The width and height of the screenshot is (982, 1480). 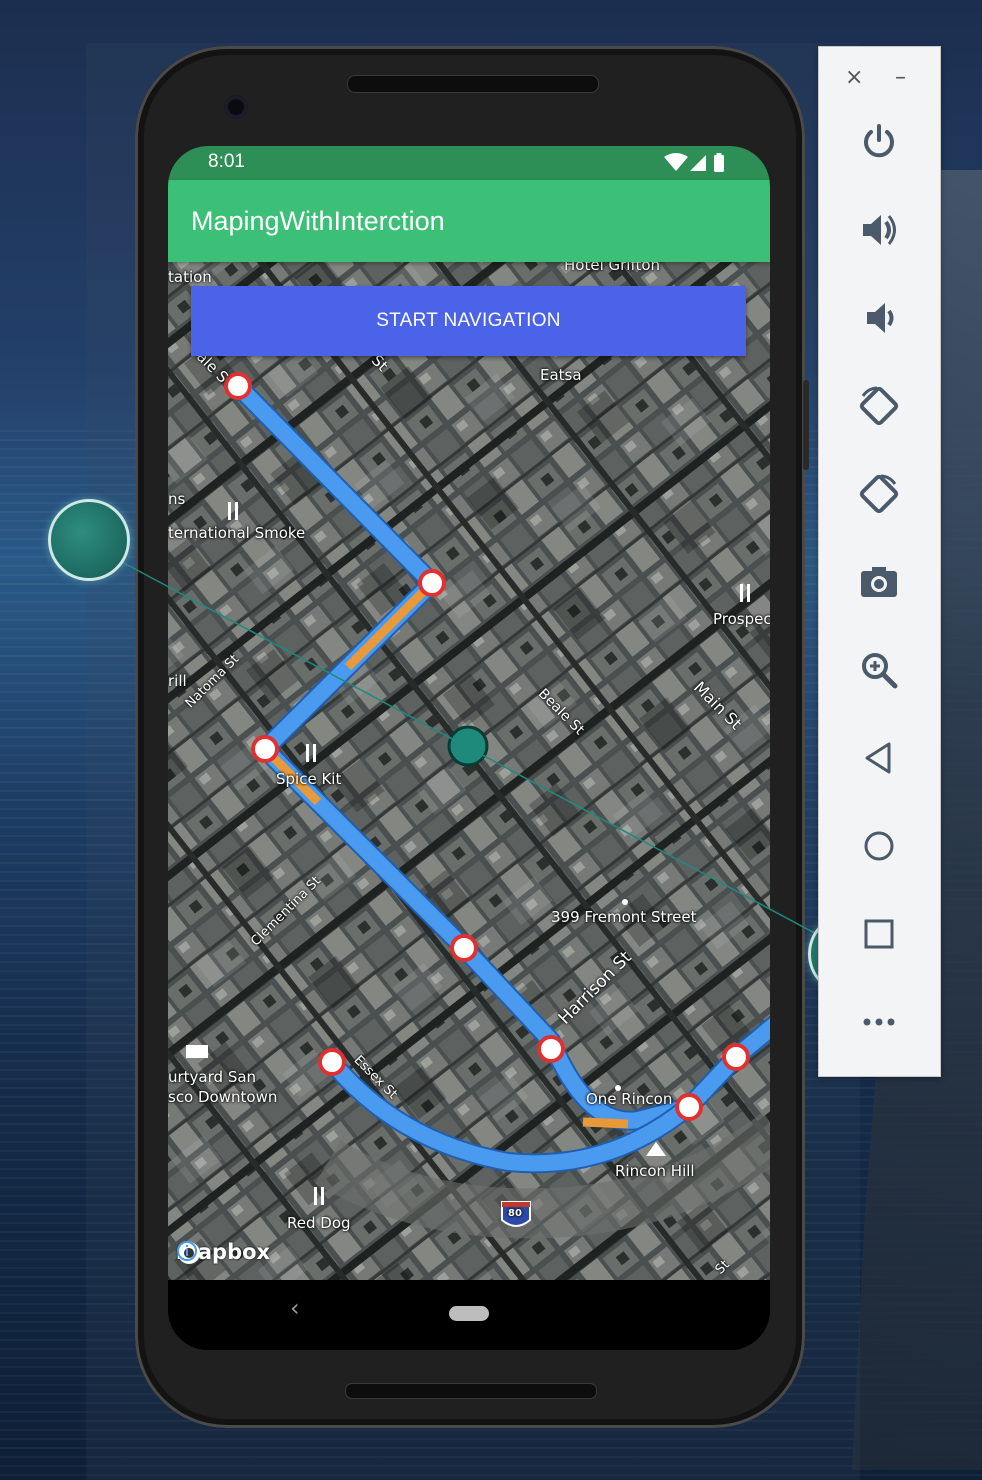 What do you see at coordinates (469, 163) in the screenshot?
I see `status-bar: 8:01` at bounding box center [469, 163].